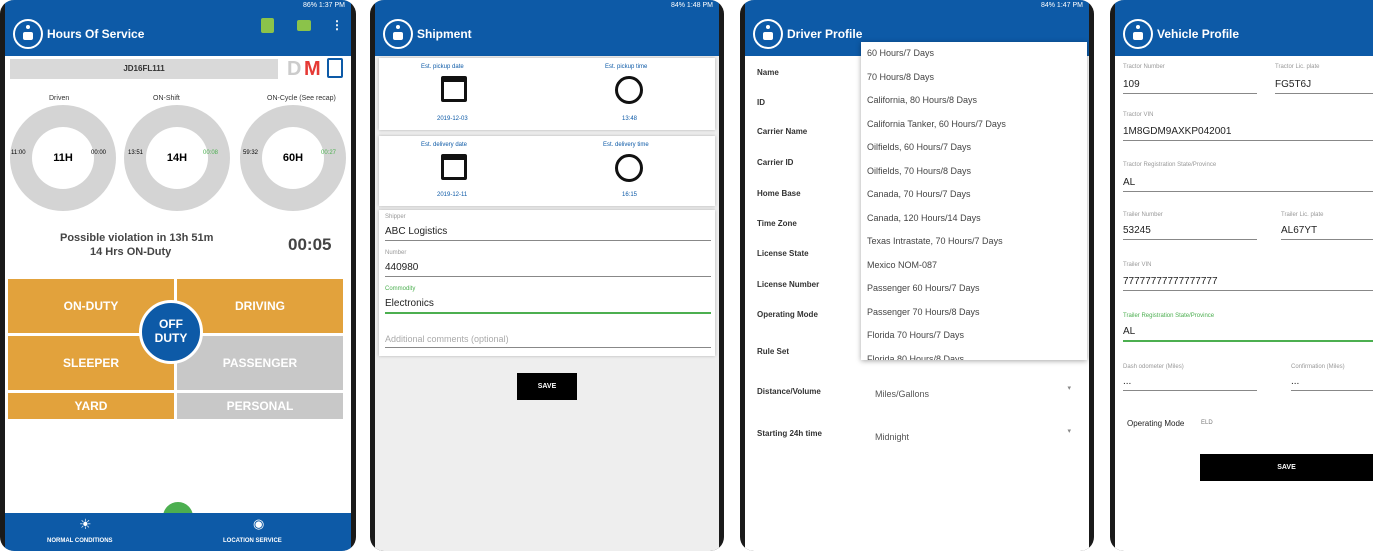 Image resolution: width=1373 pixels, height=551 pixels. Describe the element at coordinates (171, 324) in the screenshot. I see `off-label: OFF` at that location.